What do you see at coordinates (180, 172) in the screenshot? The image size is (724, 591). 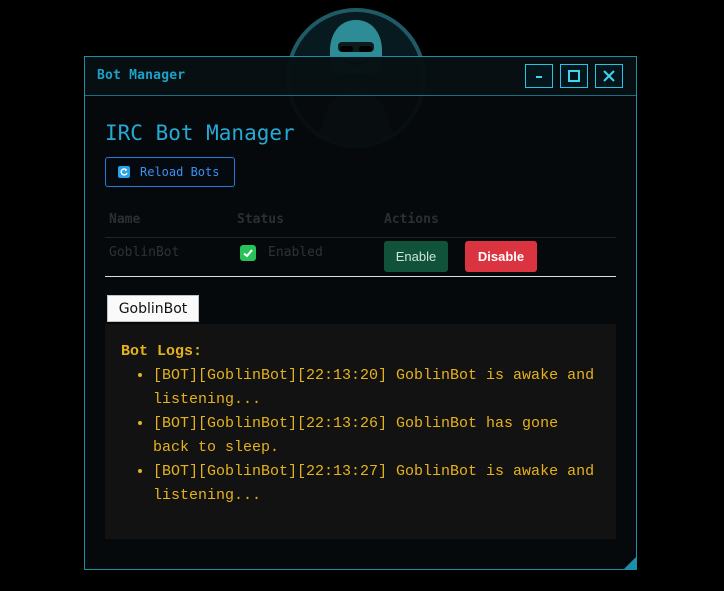 I see `reload-bots-label: Reload Bots` at bounding box center [180, 172].